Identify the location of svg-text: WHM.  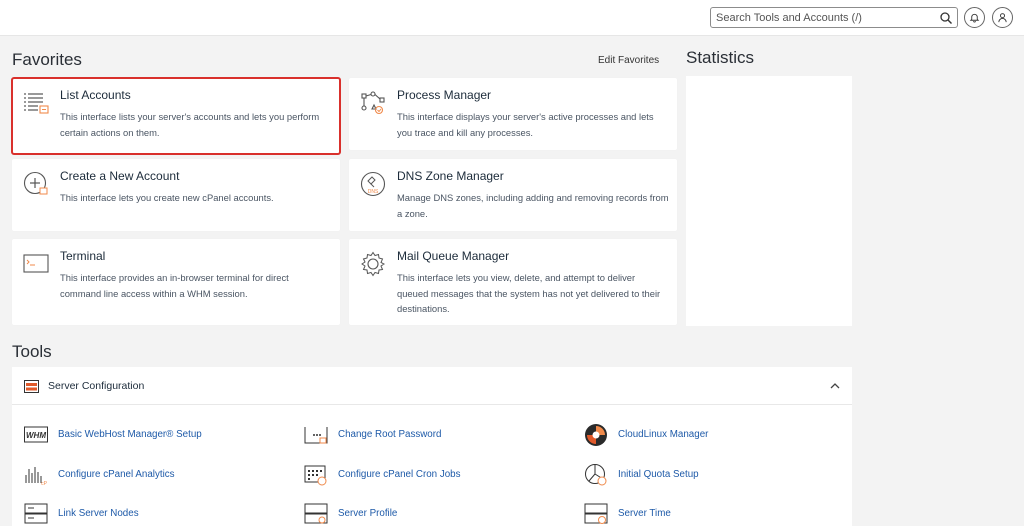
(36, 435).